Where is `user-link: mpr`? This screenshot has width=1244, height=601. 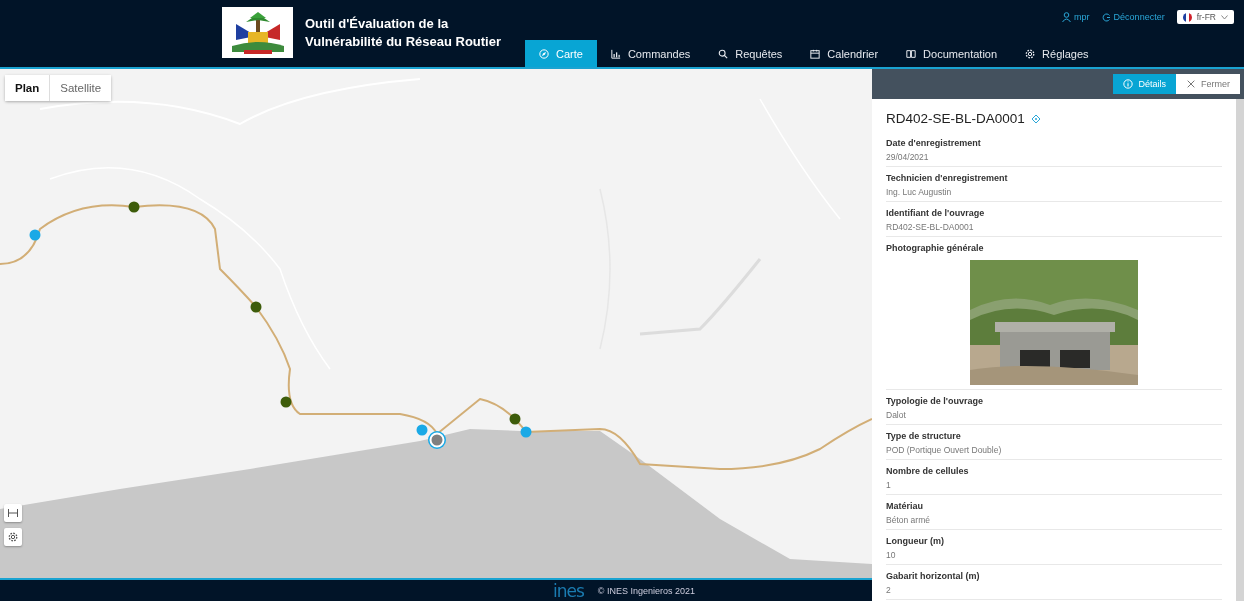
user-link: mpr is located at coordinates (1076, 17).